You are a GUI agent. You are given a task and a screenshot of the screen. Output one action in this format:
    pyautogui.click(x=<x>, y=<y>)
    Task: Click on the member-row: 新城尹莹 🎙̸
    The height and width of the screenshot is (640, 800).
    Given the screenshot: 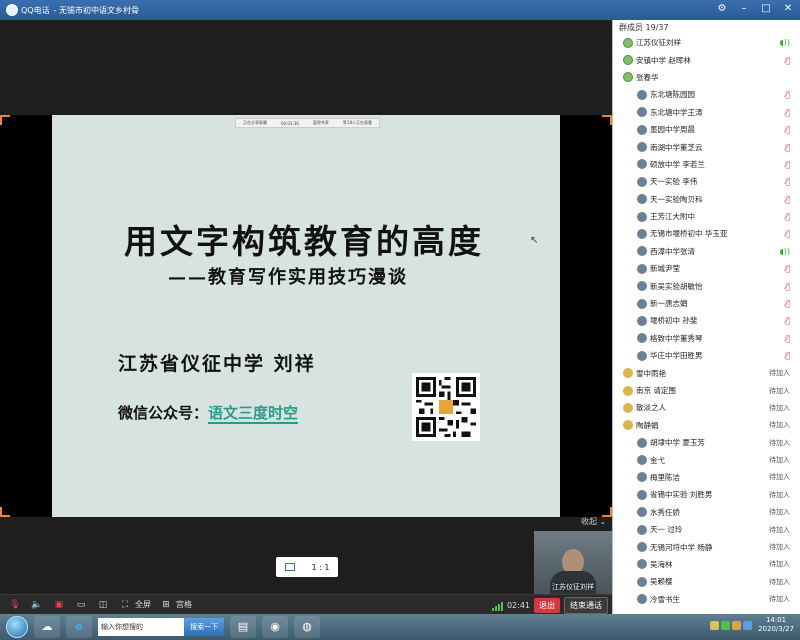 What is the action you would take?
    pyautogui.click(x=706, y=268)
    